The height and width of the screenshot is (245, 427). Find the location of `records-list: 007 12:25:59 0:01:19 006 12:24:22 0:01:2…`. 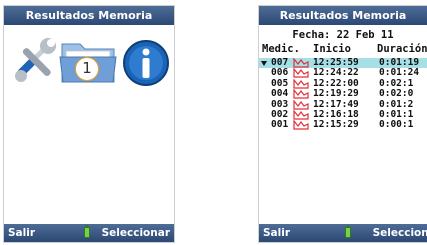

records-list: 007 12:25:59 0:01:19 006 12:24:22 0:01:2… is located at coordinates (343, 94).